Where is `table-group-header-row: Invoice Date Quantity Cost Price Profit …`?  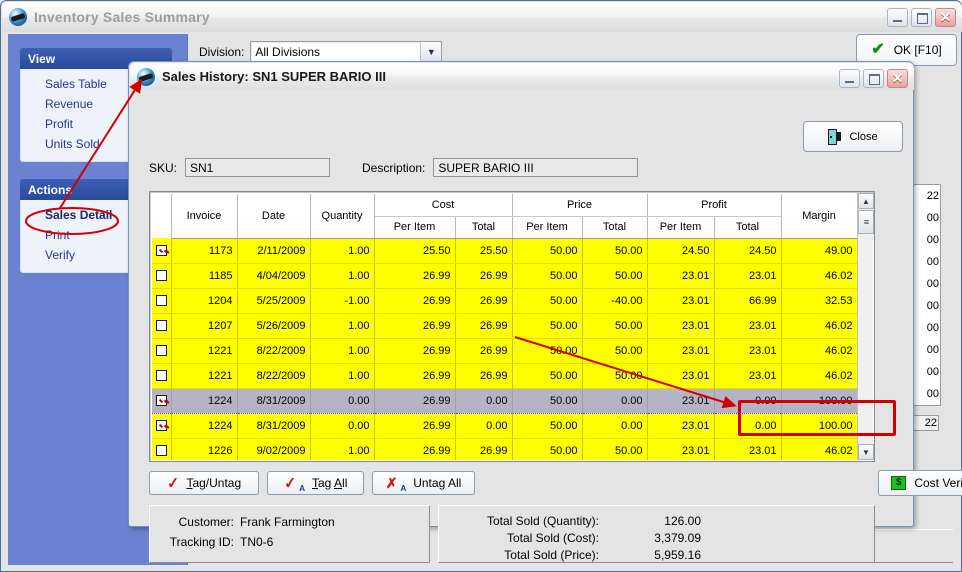
table-group-header-row: Invoice Date Quantity Cost Price Profit … is located at coordinates (504, 216).